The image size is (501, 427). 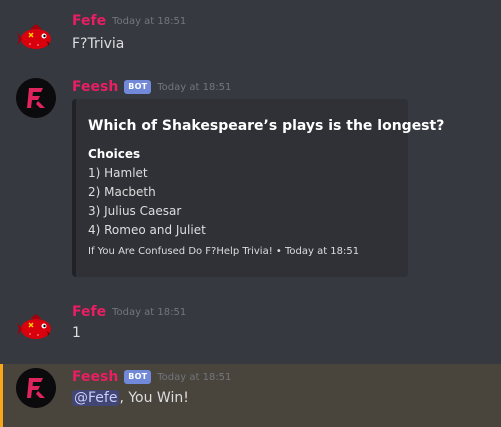 I want to click on choice-item: 2) Macbeth, so click(x=122, y=192).